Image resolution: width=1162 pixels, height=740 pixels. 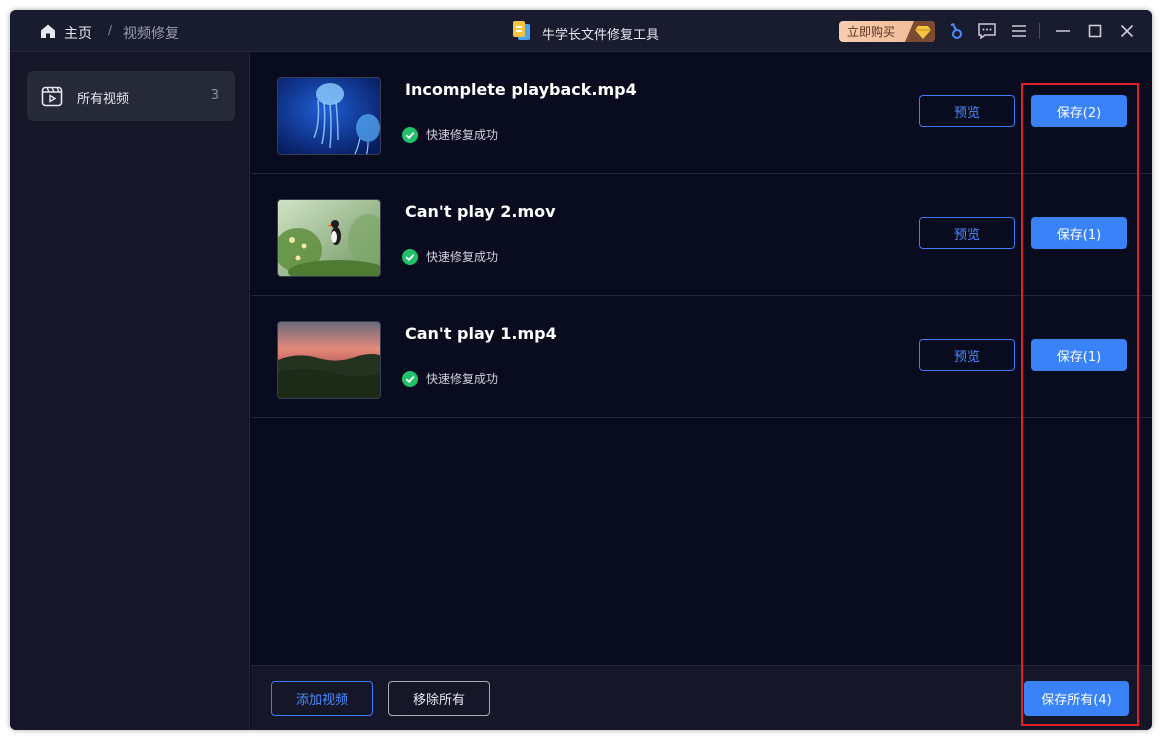 I want to click on diamond-icon, so click(x=920, y=31).